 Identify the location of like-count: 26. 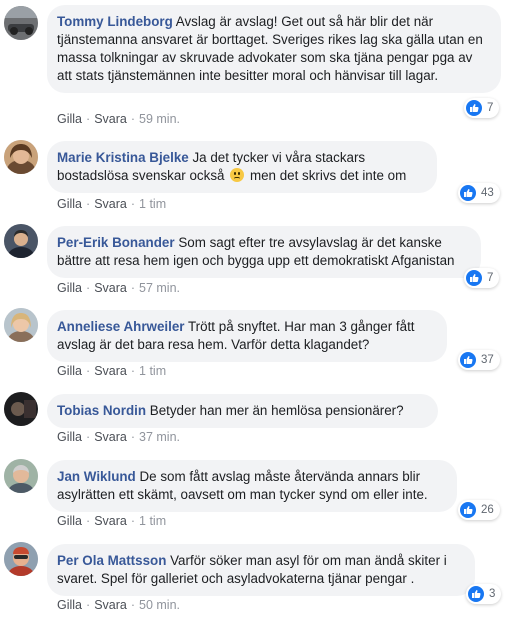
(487, 510).